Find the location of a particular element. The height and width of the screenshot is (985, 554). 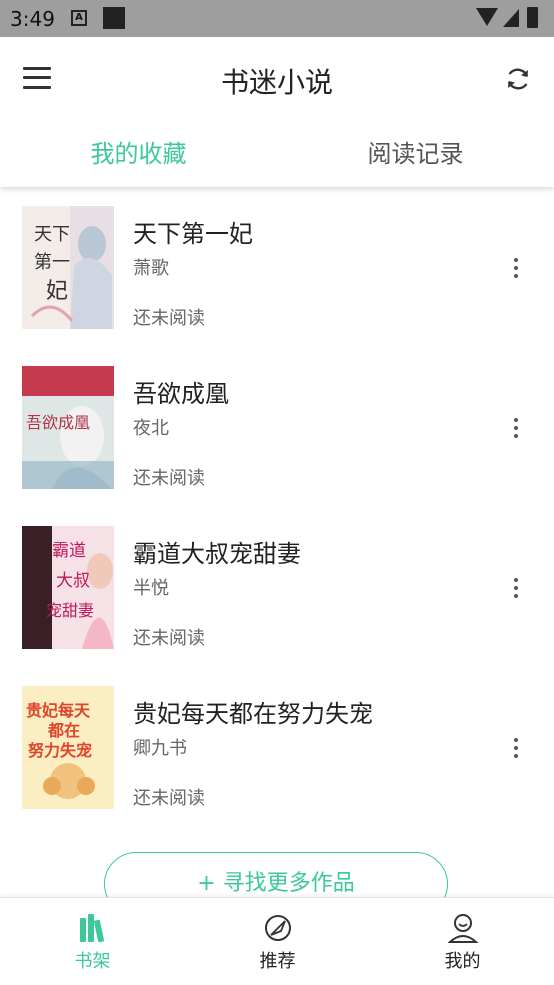

book-author: 萧歌 is located at coordinates (151, 268).